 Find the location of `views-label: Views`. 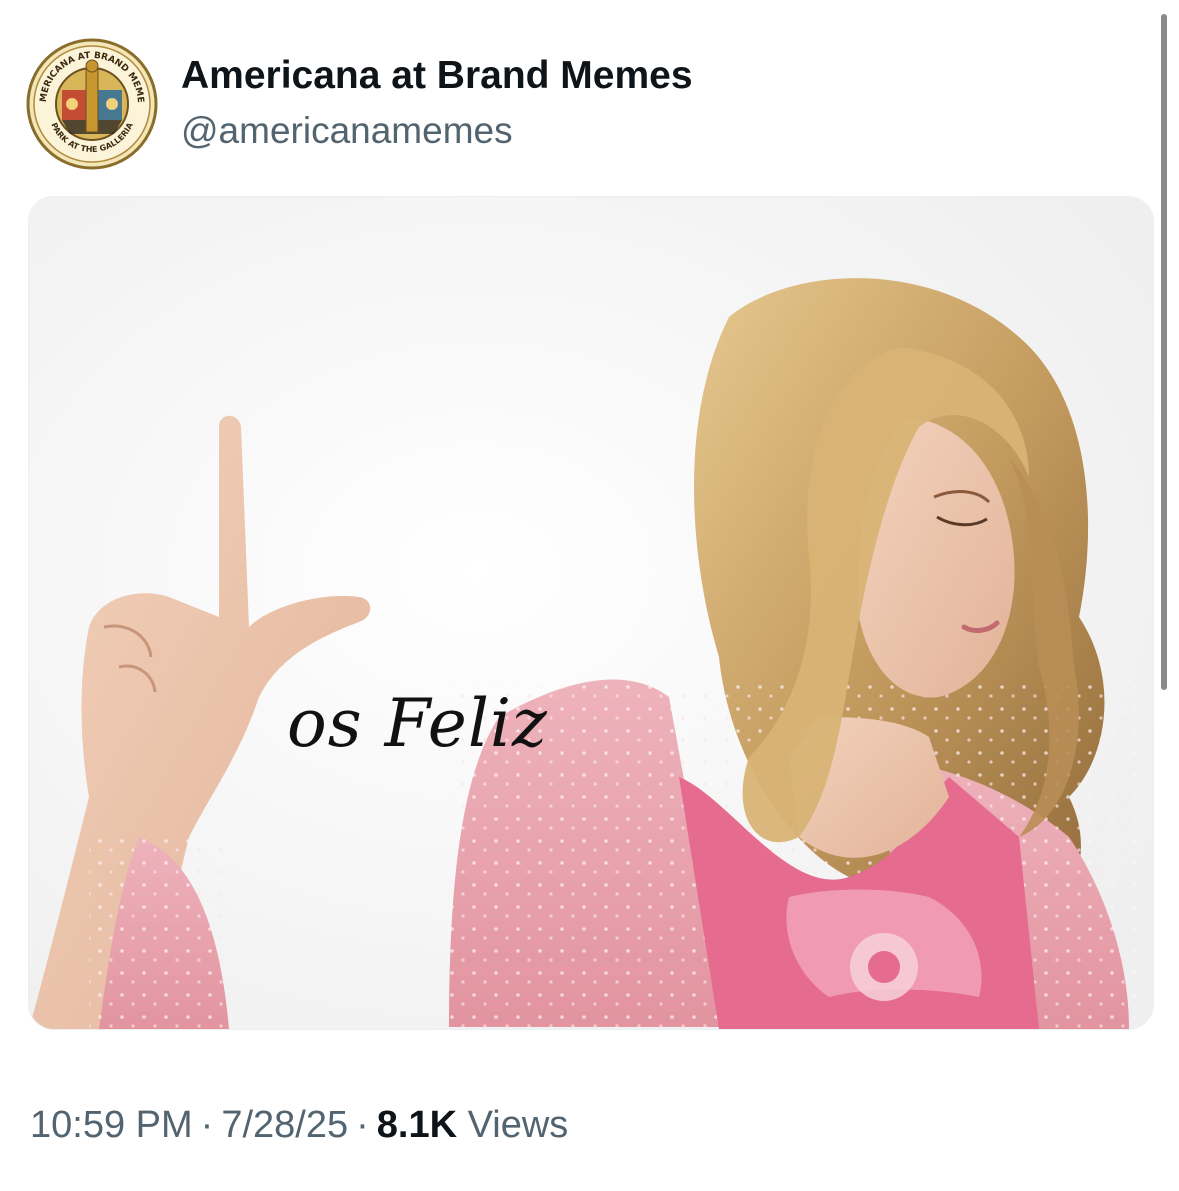

views-label: Views is located at coordinates (518, 1125).